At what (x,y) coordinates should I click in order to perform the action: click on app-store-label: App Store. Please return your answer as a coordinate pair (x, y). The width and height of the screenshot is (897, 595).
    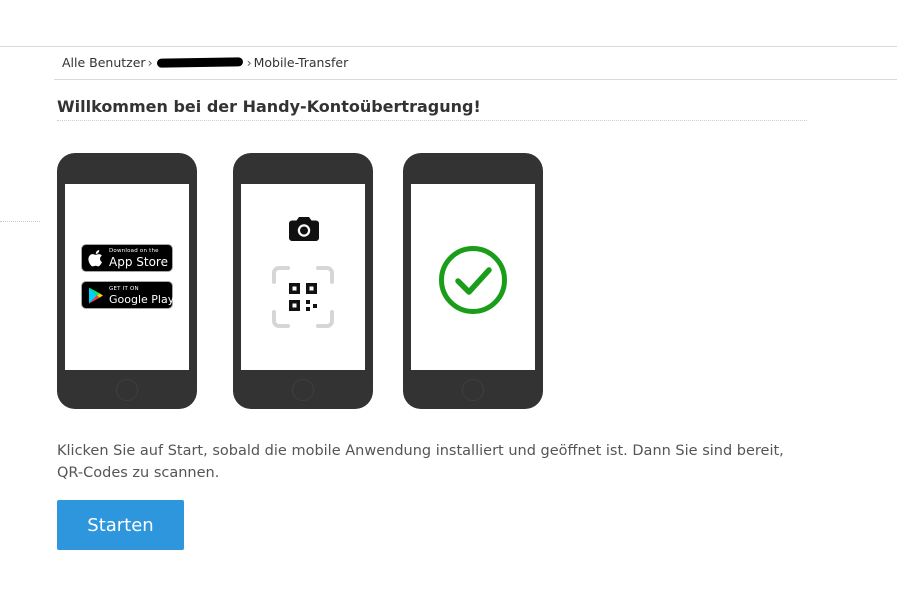
    Looking at the image, I should click on (138, 262).